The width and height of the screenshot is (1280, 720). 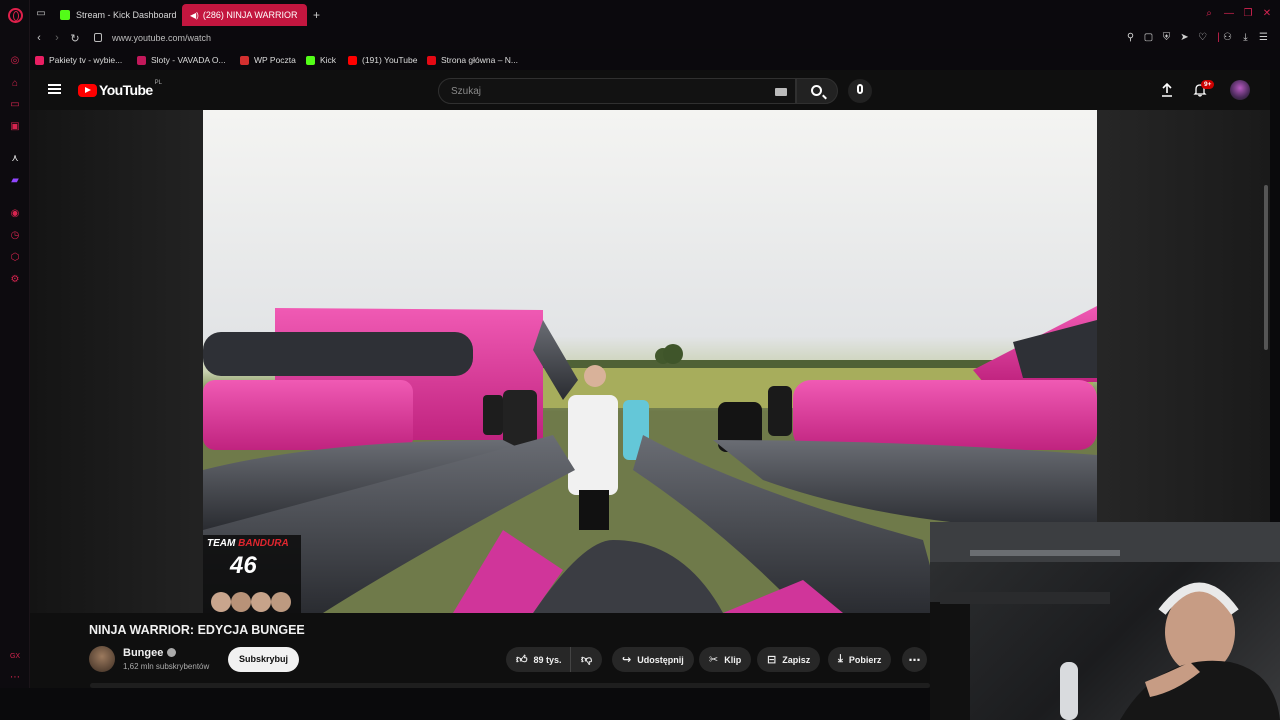 What do you see at coordinates (15, 159) in the screenshot?
I see `kick-sidebar-icon: ⋏` at bounding box center [15, 159].